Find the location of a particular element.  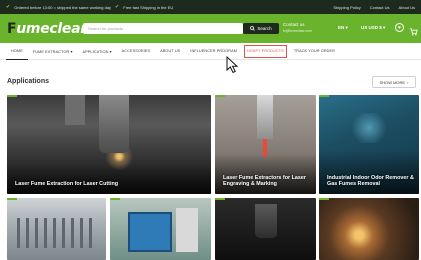

card-caption: Laser Fume Extraction for Laser Cutting is located at coordinates (67, 184).